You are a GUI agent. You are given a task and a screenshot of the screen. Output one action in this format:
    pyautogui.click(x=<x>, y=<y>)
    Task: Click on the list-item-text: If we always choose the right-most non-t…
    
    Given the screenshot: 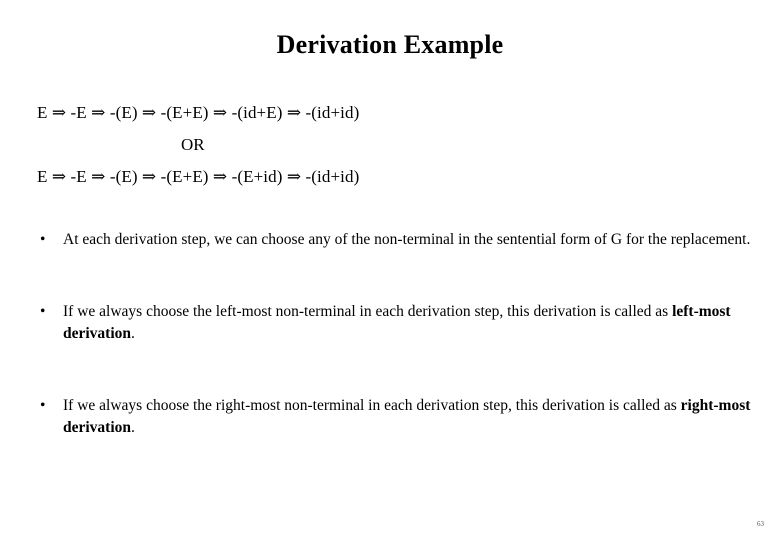 What is the action you would take?
    pyautogui.click(x=406, y=417)
    